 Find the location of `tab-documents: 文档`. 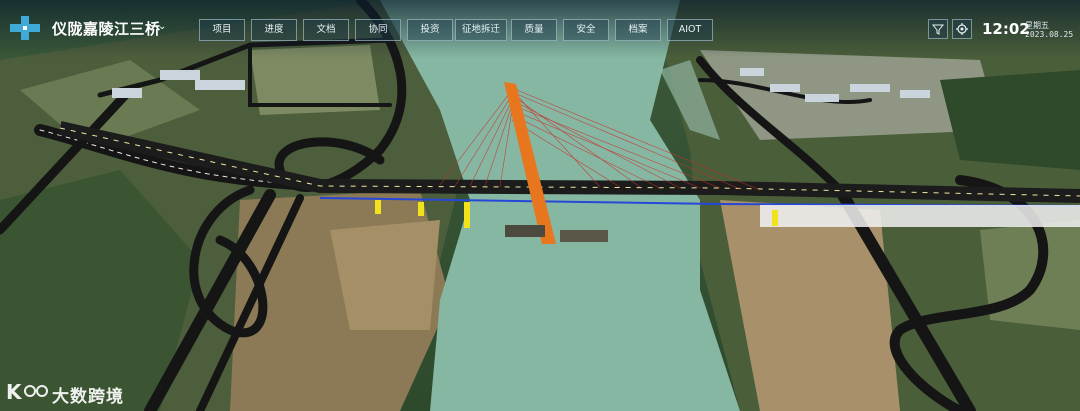

tab-documents: 文档 is located at coordinates (326, 30).